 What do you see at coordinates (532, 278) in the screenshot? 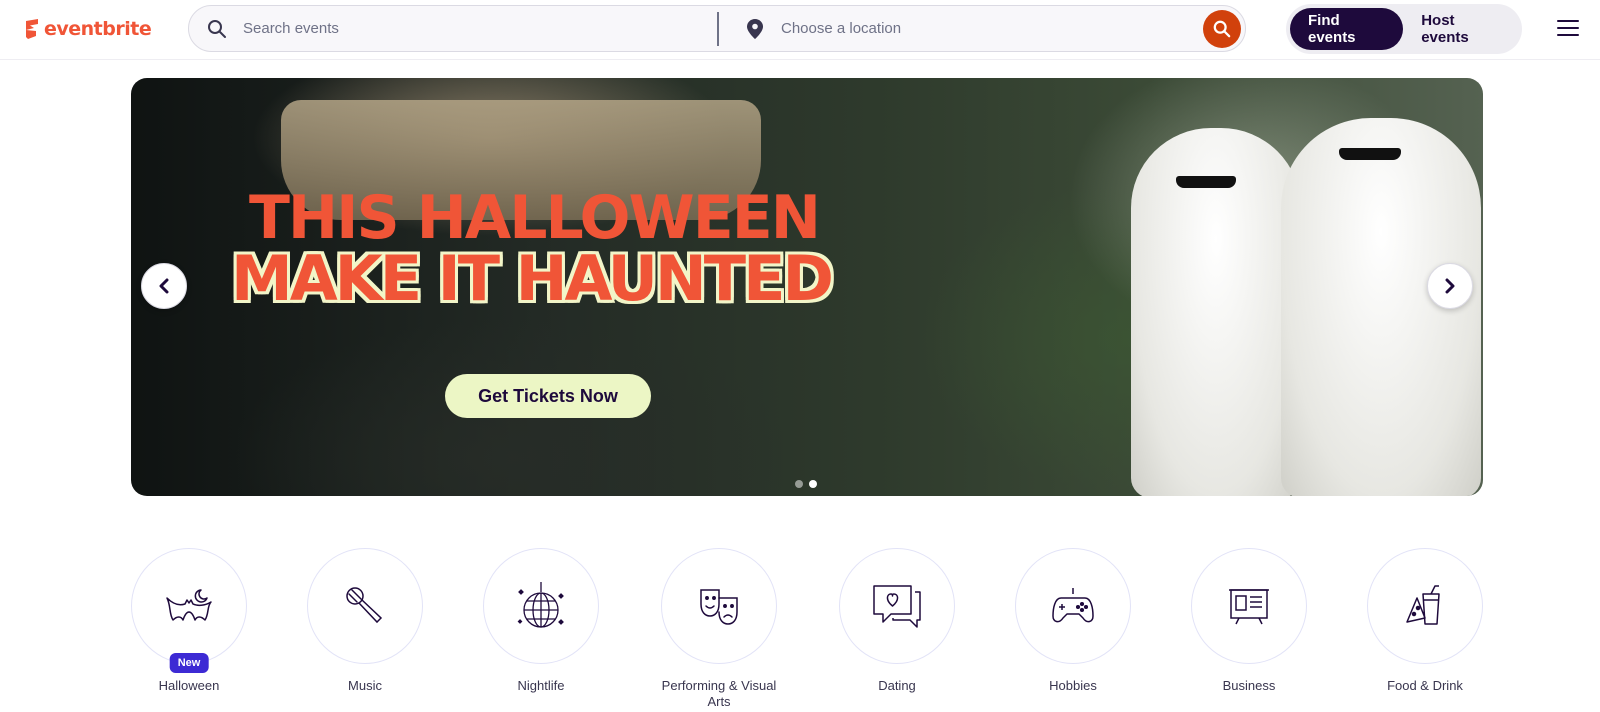
I see `hero-title-line2: MAKE IT HAUNTED` at bounding box center [532, 278].